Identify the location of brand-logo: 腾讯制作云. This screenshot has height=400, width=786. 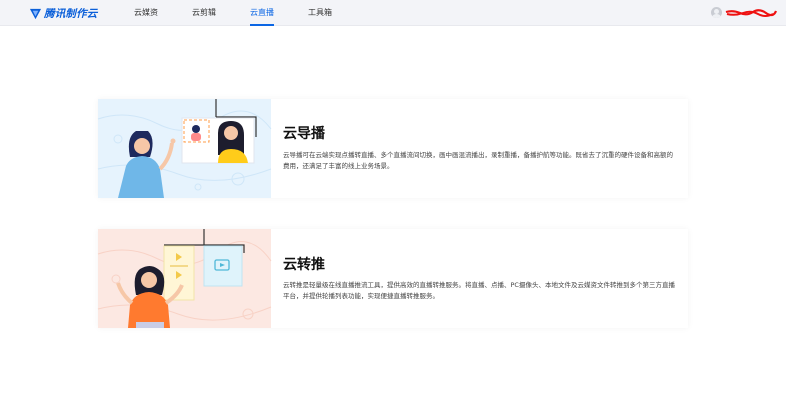
(63, 13).